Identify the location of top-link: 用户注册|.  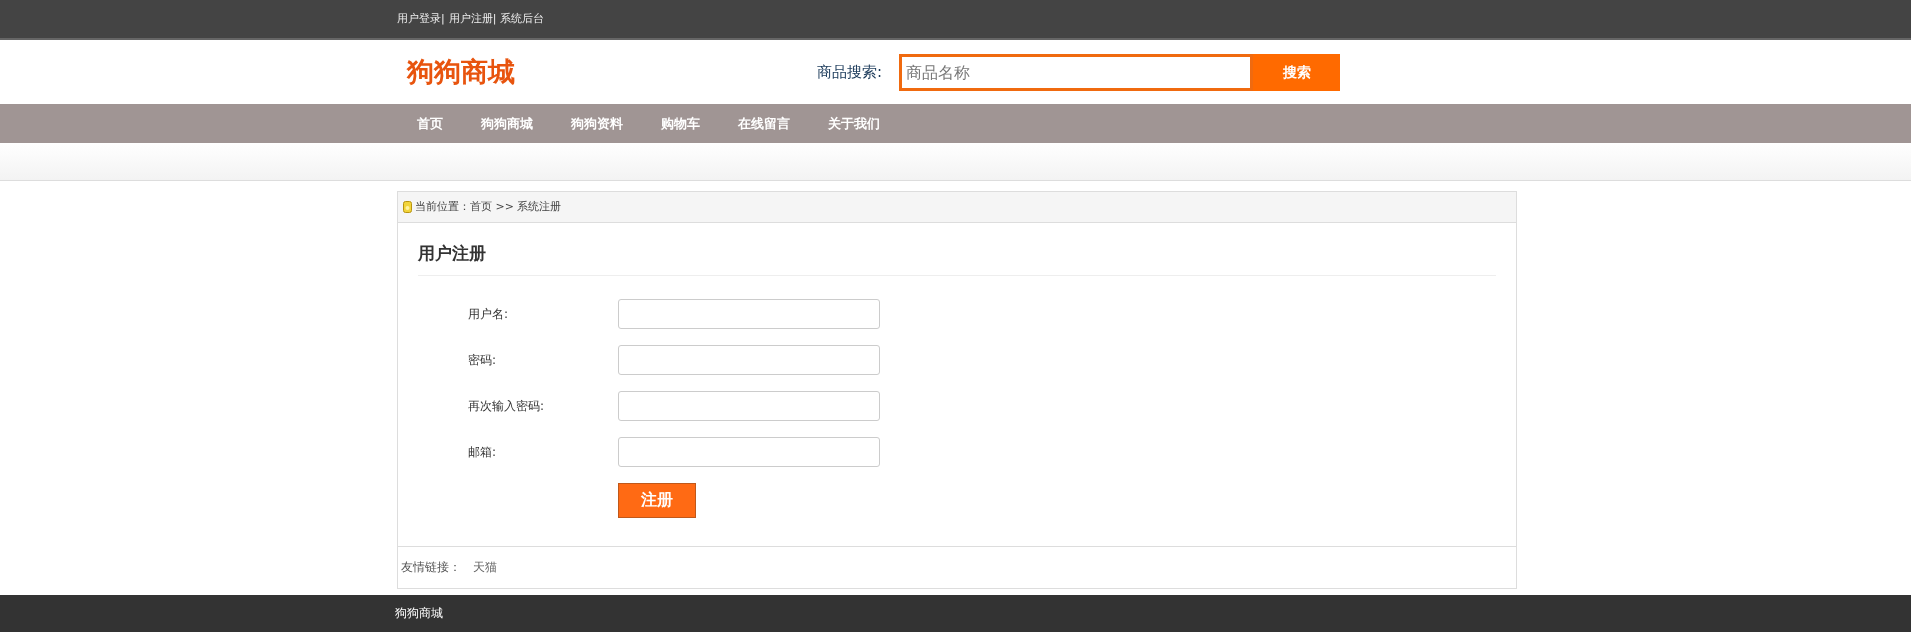
(472, 19).